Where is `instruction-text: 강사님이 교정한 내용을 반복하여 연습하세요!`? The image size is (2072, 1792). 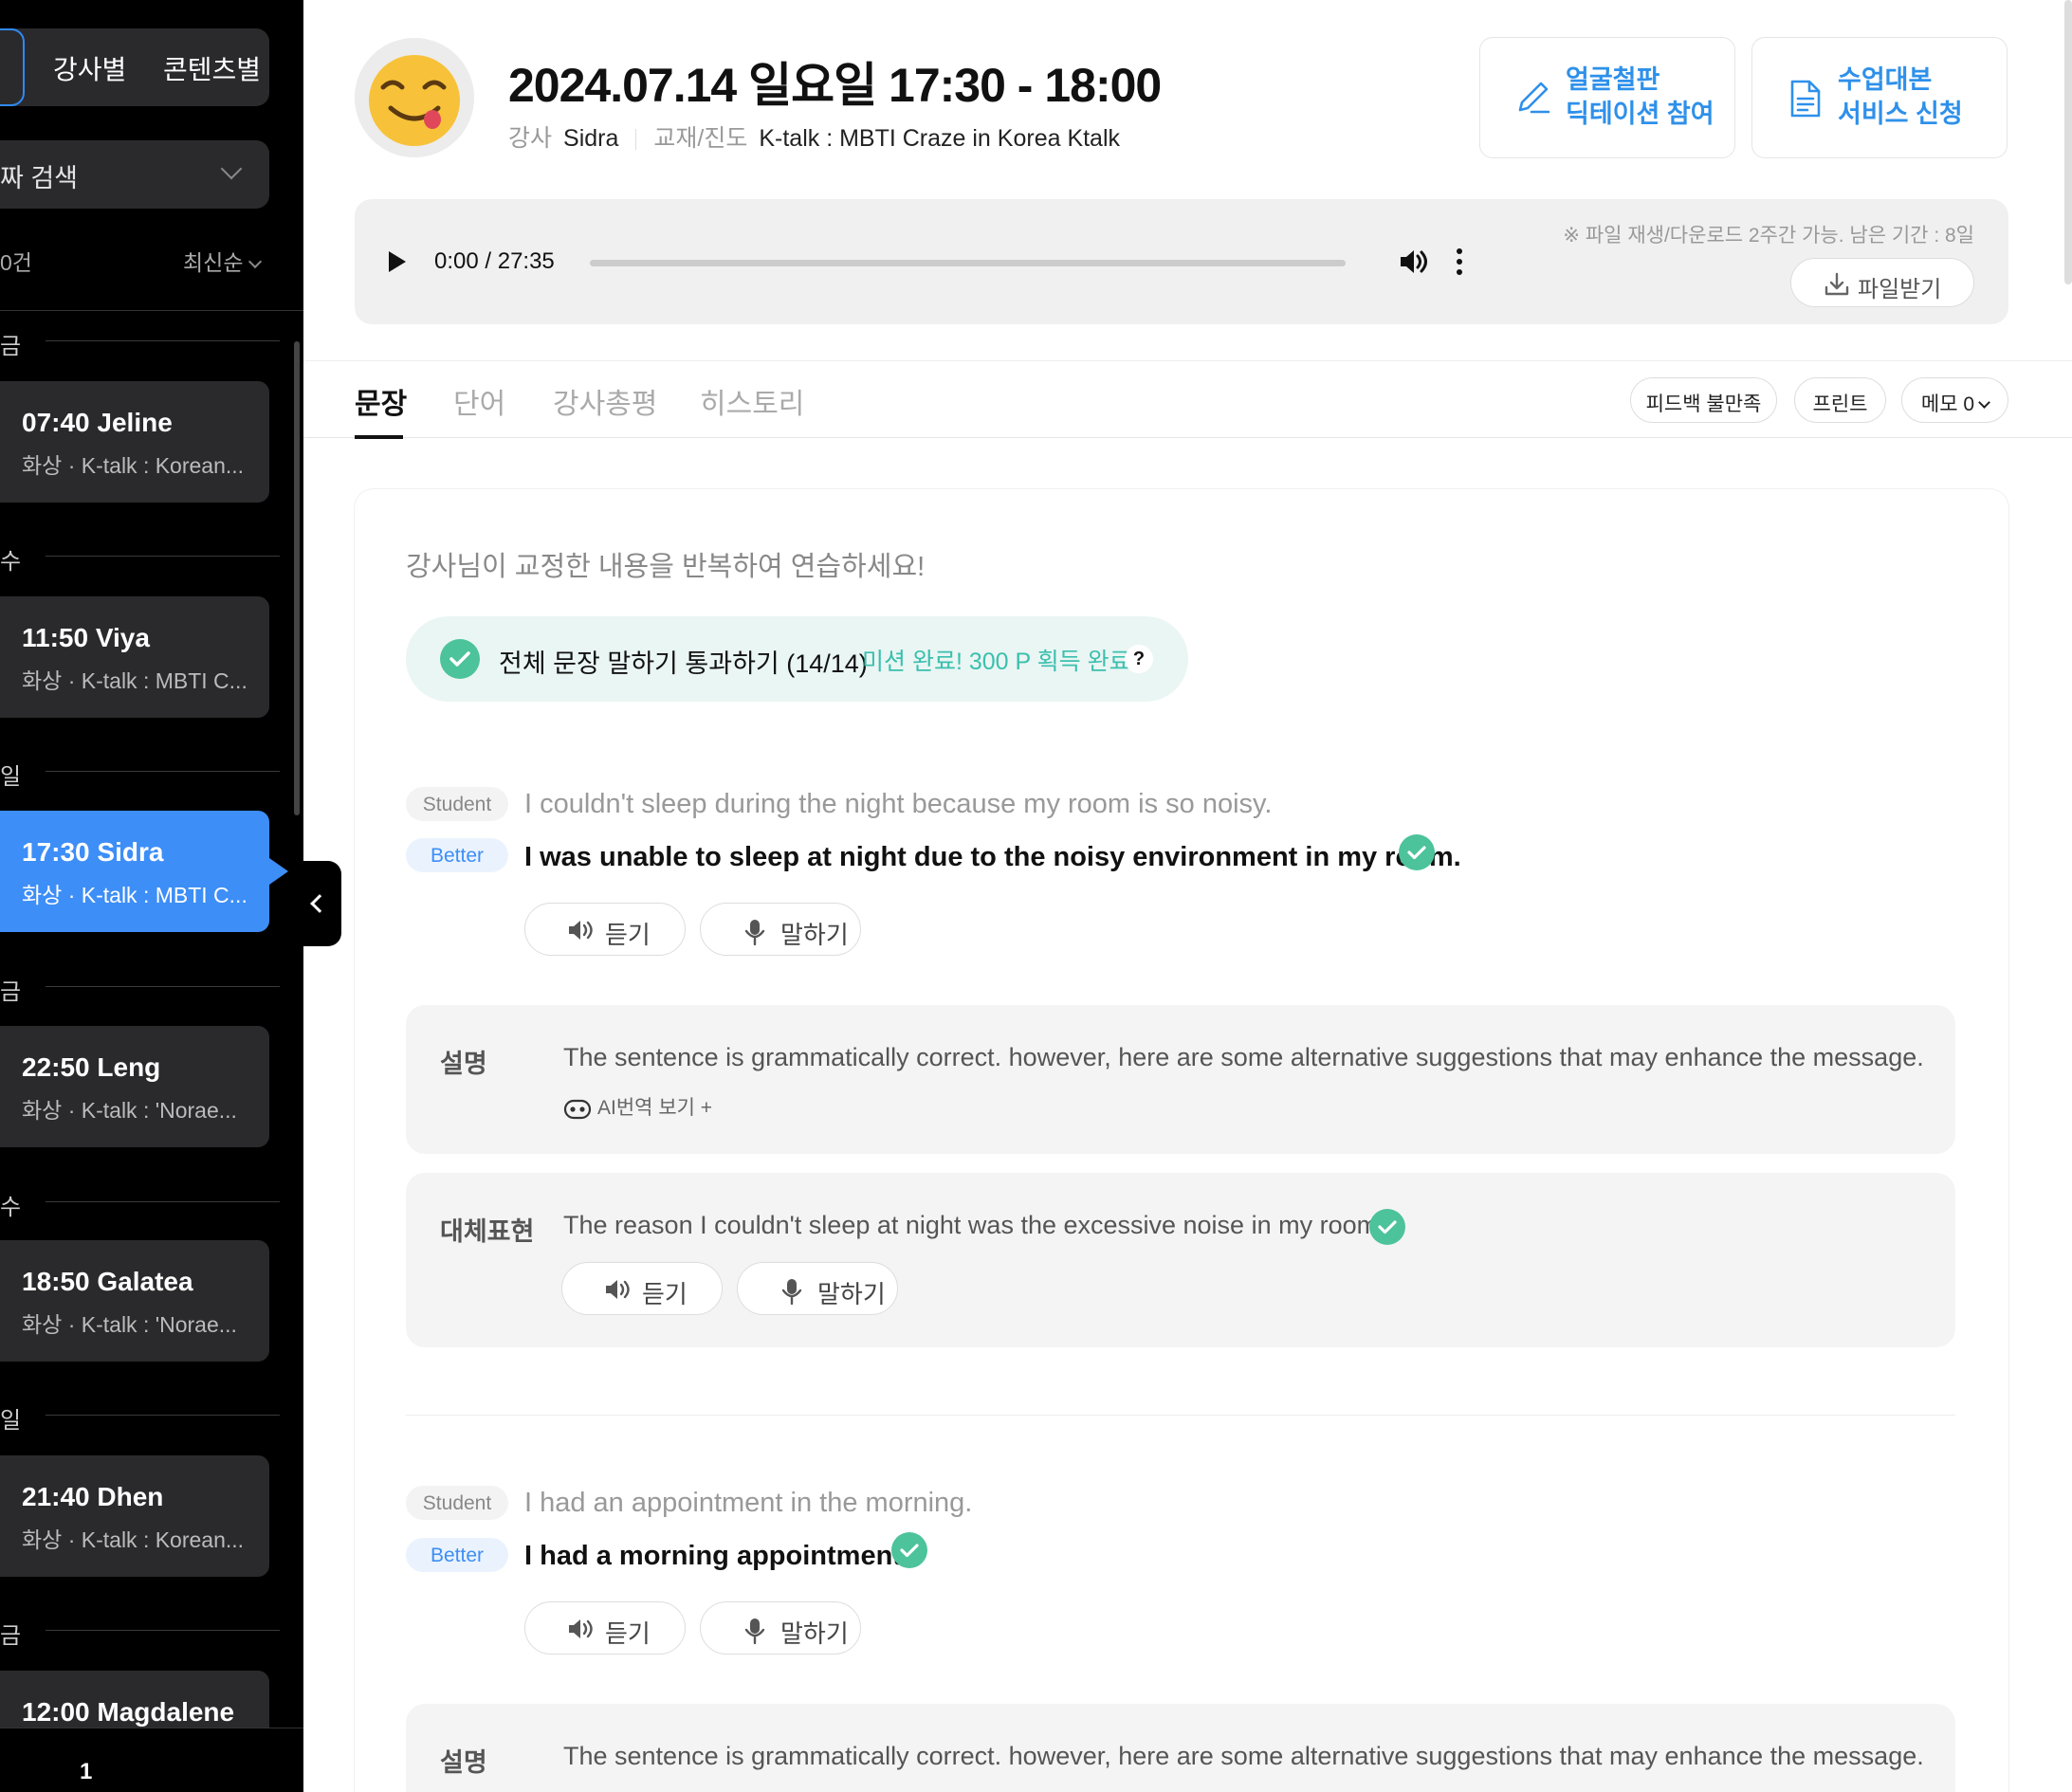
instruction-text: 강사님이 교정한 내용을 반복하여 연습하세요! is located at coordinates (666, 567).